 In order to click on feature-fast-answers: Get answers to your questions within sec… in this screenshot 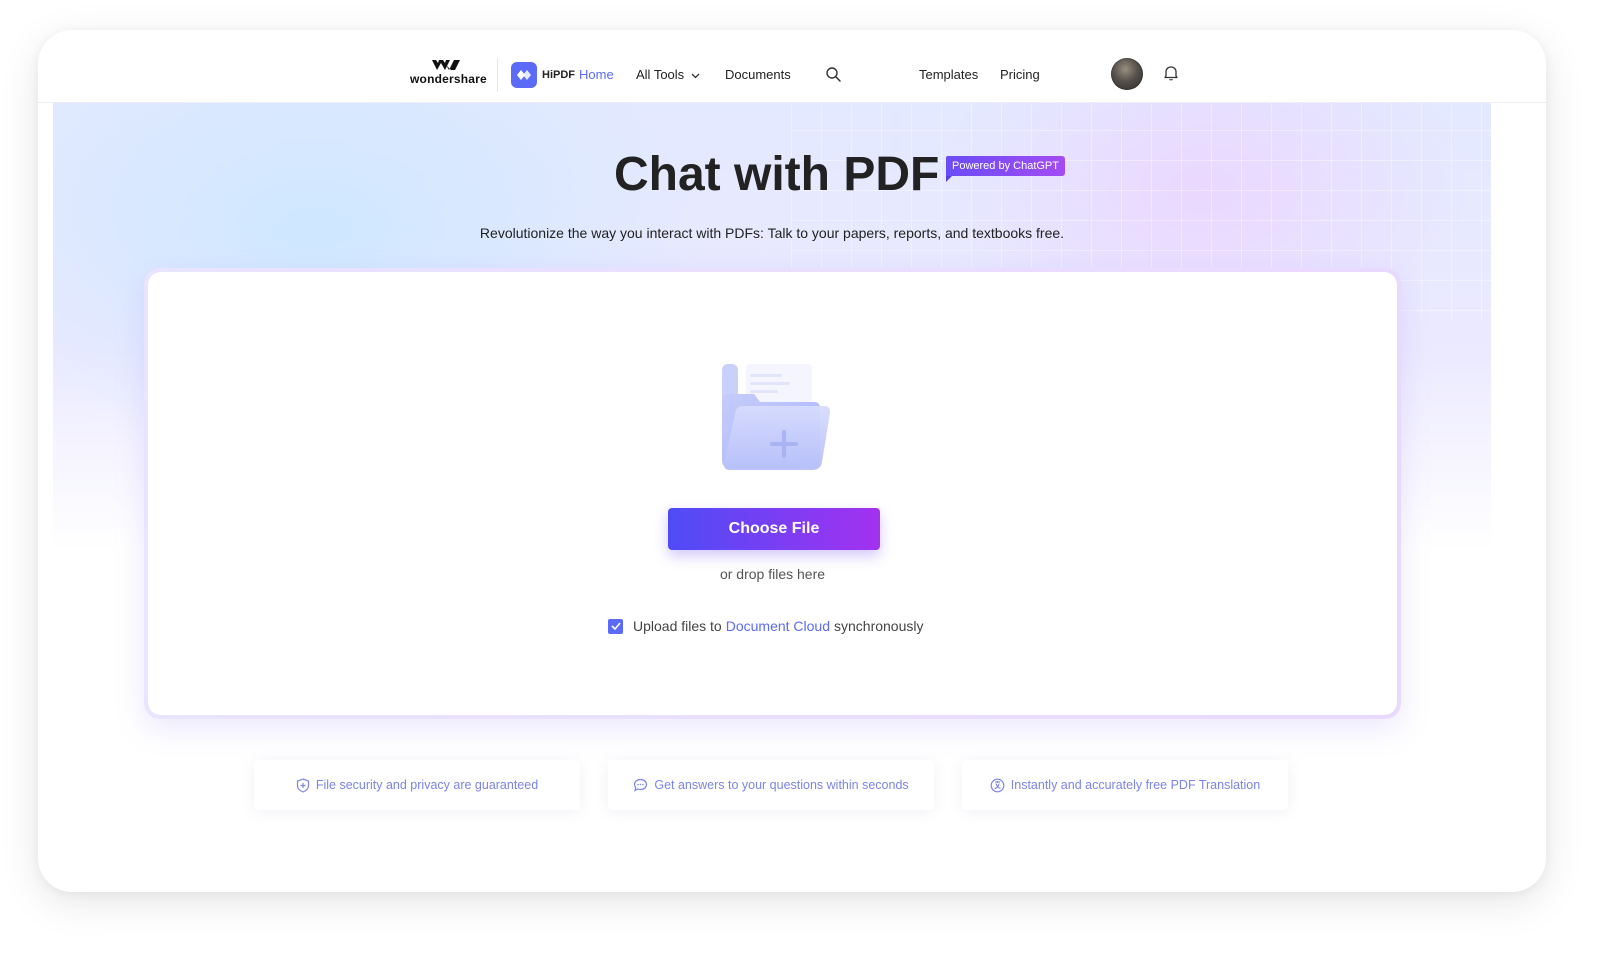, I will do `click(771, 785)`.